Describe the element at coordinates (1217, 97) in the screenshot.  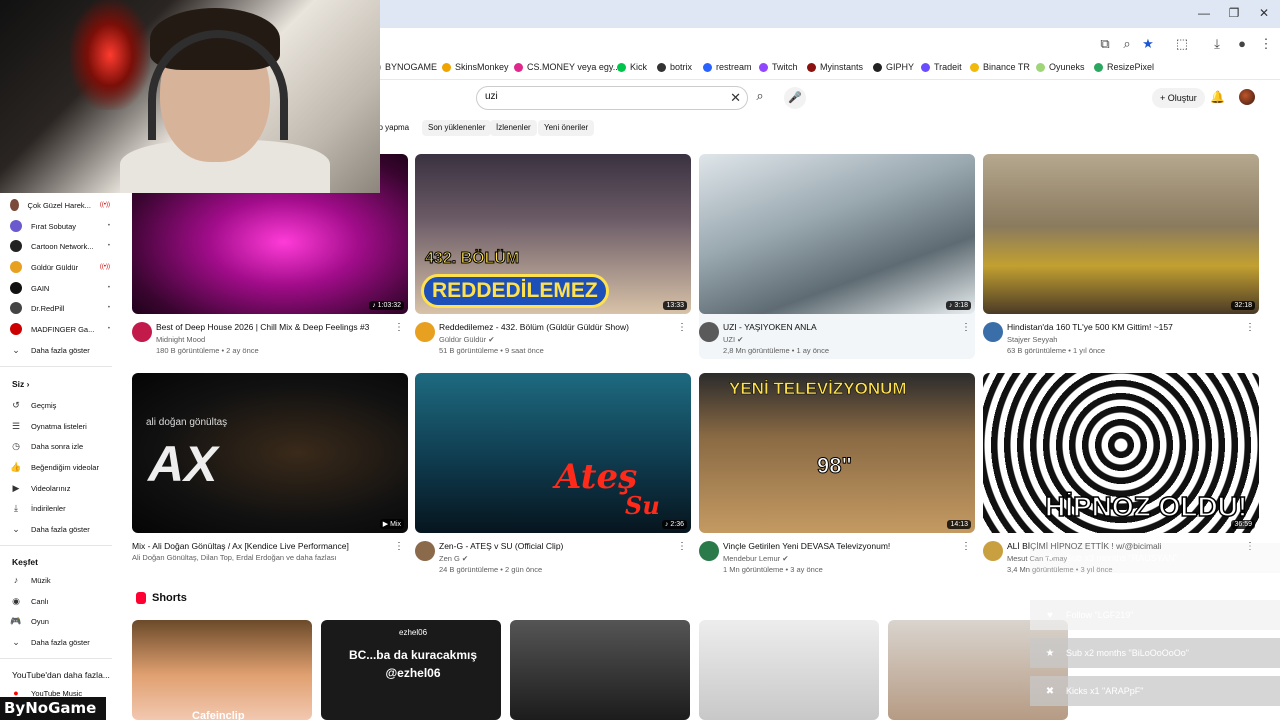
I see `notifications-bell-icon: 🔔` at that location.